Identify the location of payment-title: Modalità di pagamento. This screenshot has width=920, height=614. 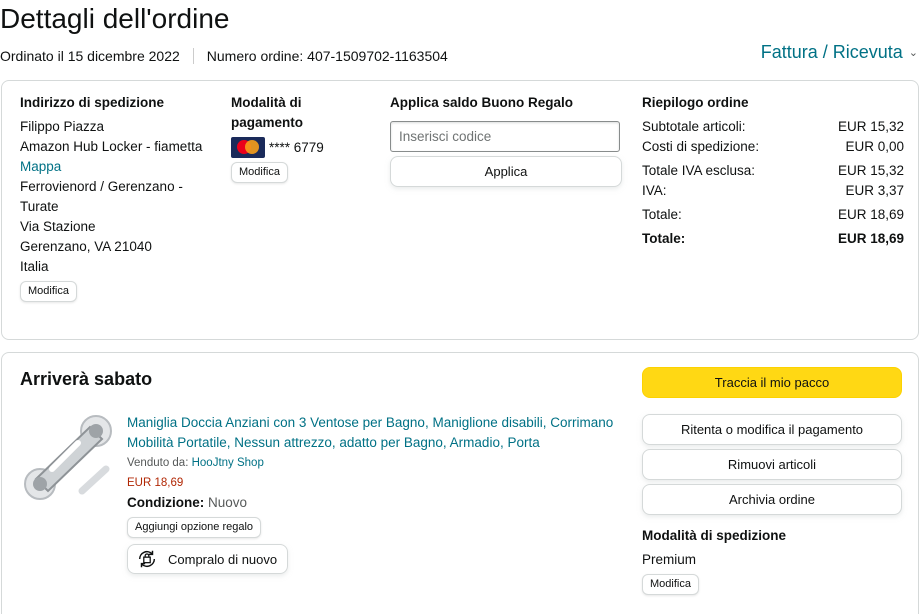
(267, 112).